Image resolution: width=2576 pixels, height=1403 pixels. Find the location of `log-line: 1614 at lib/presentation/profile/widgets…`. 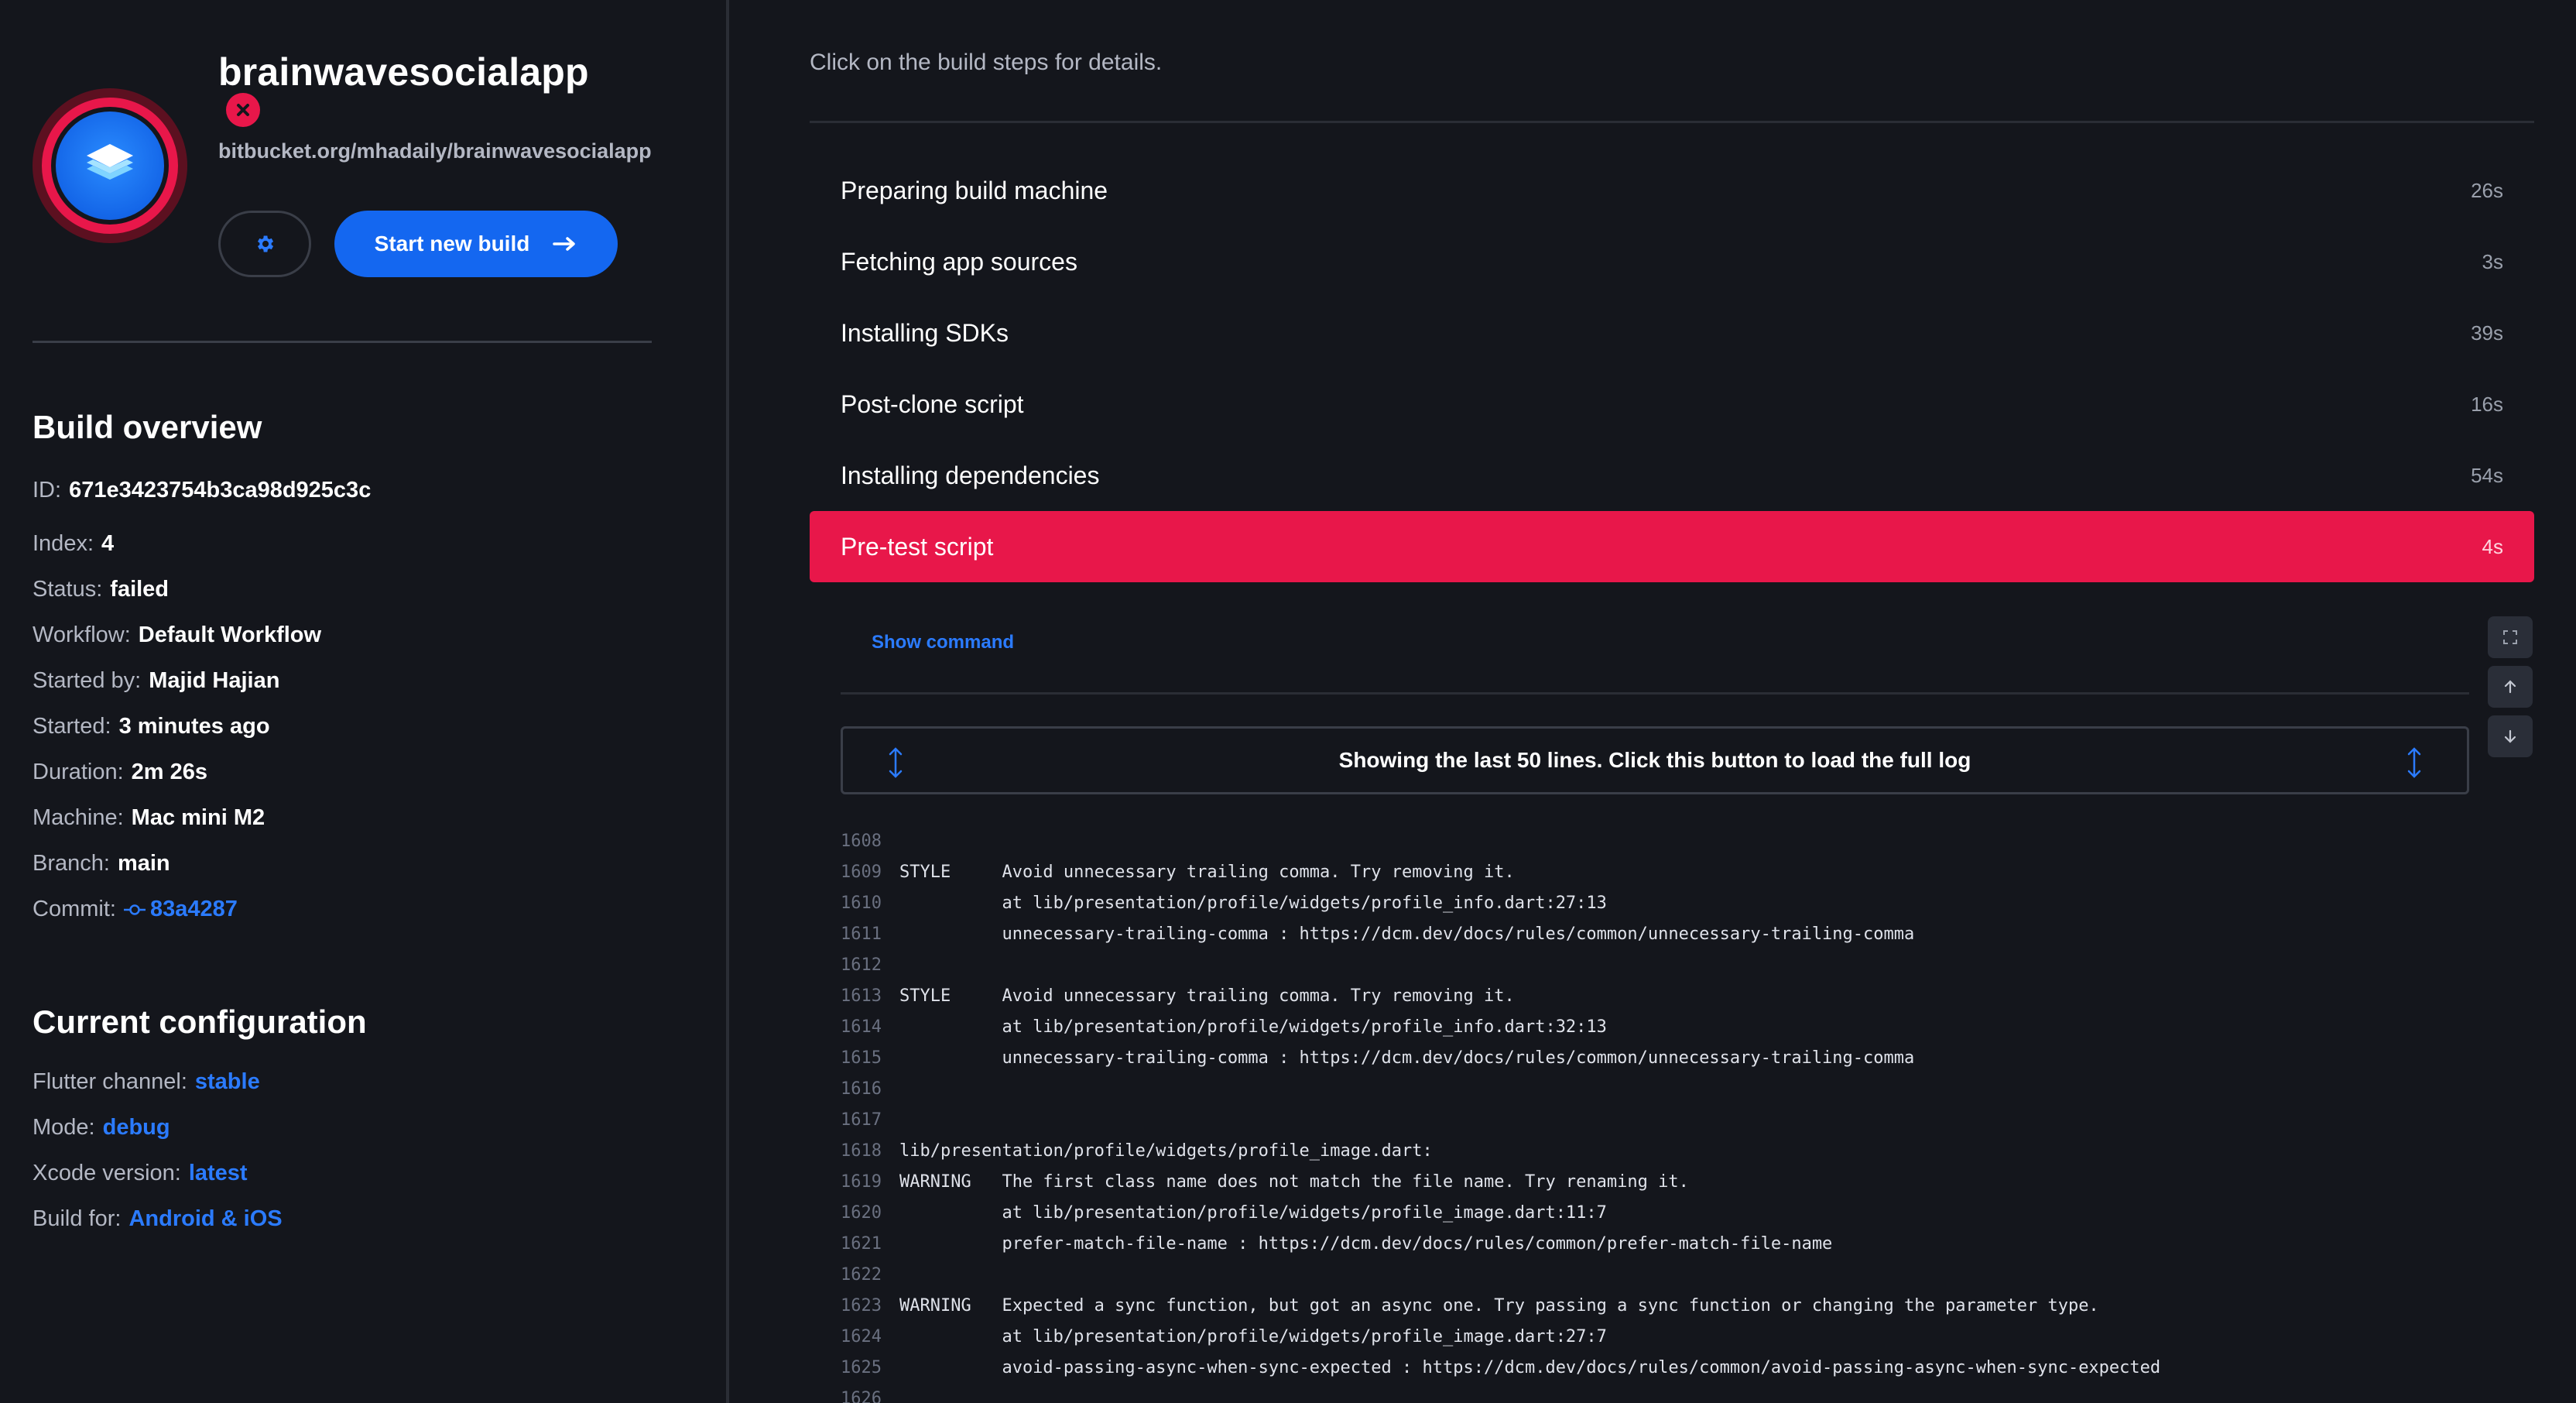

log-line: 1614 at lib/presentation/profile/widgets… is located at coordinates (1655, 1026).